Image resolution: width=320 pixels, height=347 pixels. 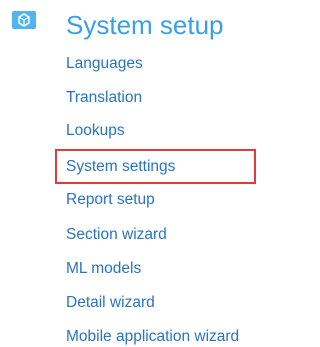 What do you see at coordinates (155, 166) in the screenshot?
I see `menu-item-system-settings: System settings` at bounding box center [155, 166].